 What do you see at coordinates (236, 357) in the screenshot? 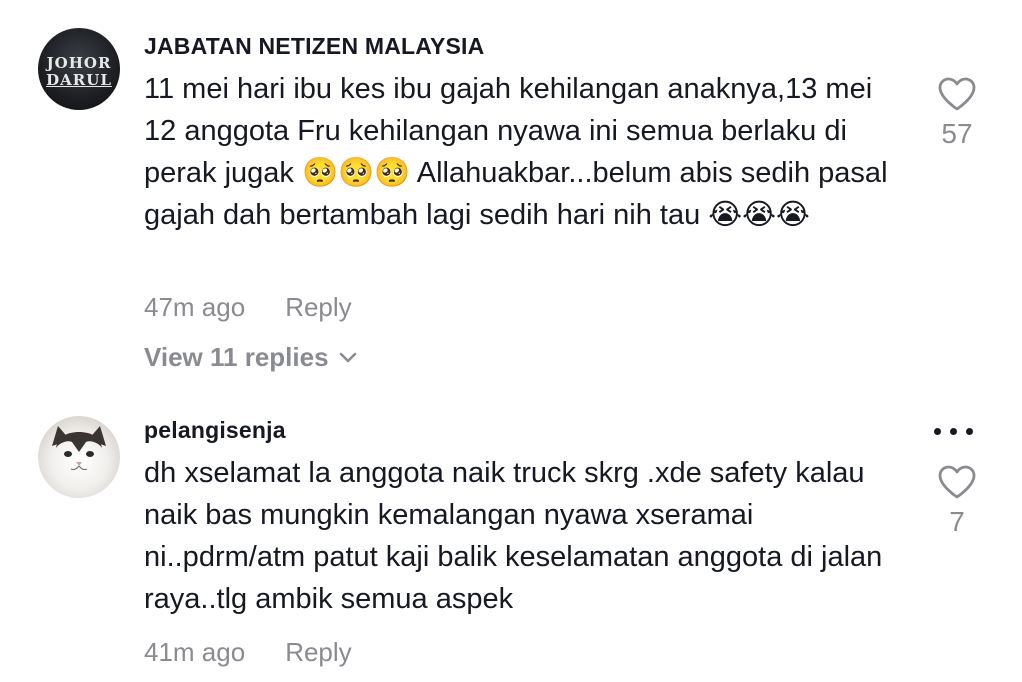
I see `view-replies-label: View 11 replies` at bounding box center [236, 357].